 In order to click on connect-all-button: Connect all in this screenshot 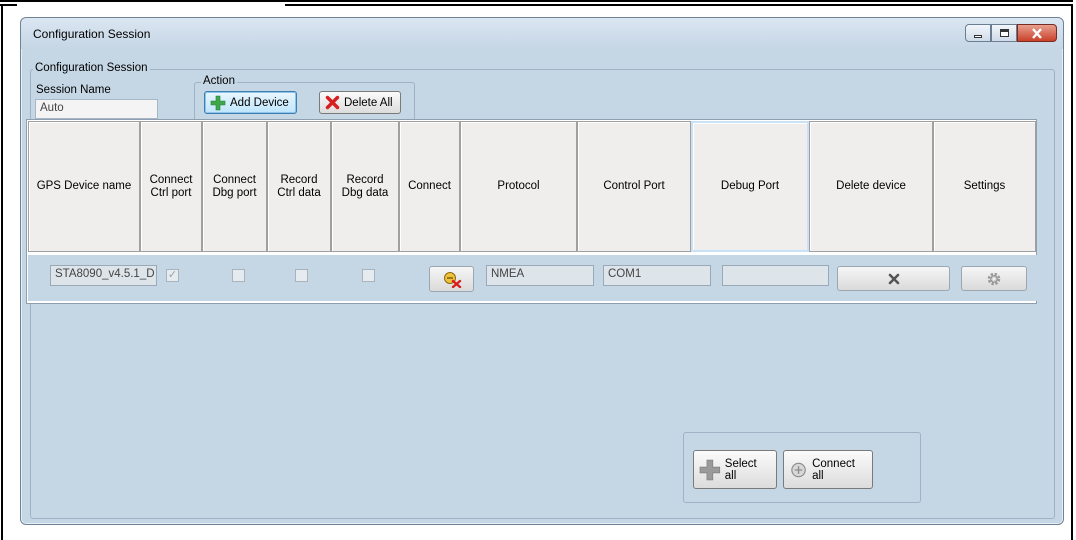, I will do `click(828, 469)`.